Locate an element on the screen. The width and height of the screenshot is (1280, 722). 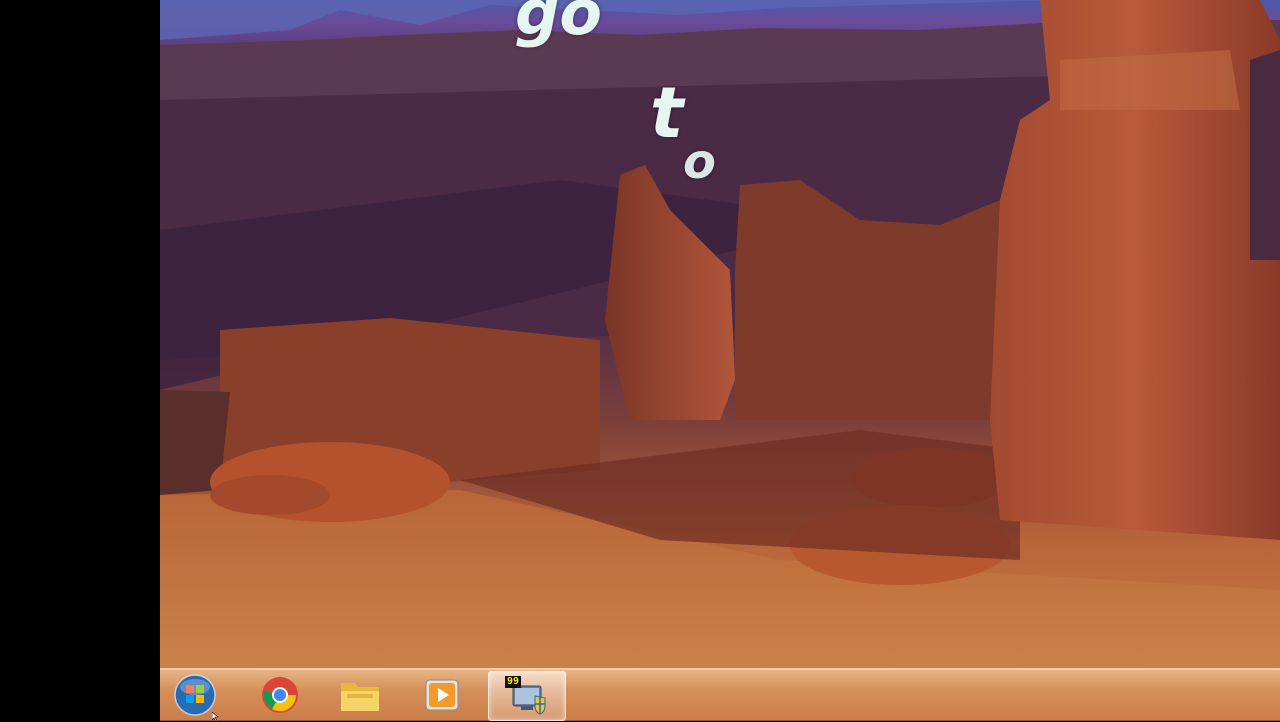
taskbar: 99 is located at coordinates (720, 694).